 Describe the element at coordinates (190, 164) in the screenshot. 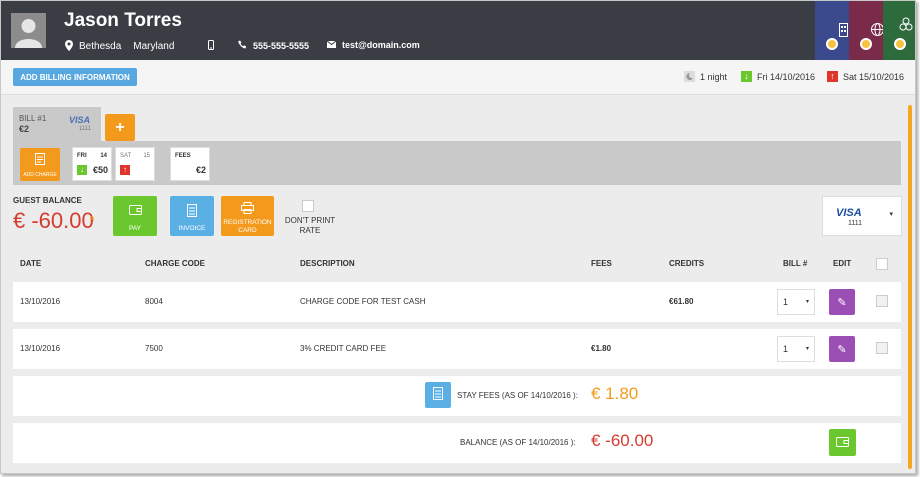

I see `fees-charge: FEES €2` at that location.